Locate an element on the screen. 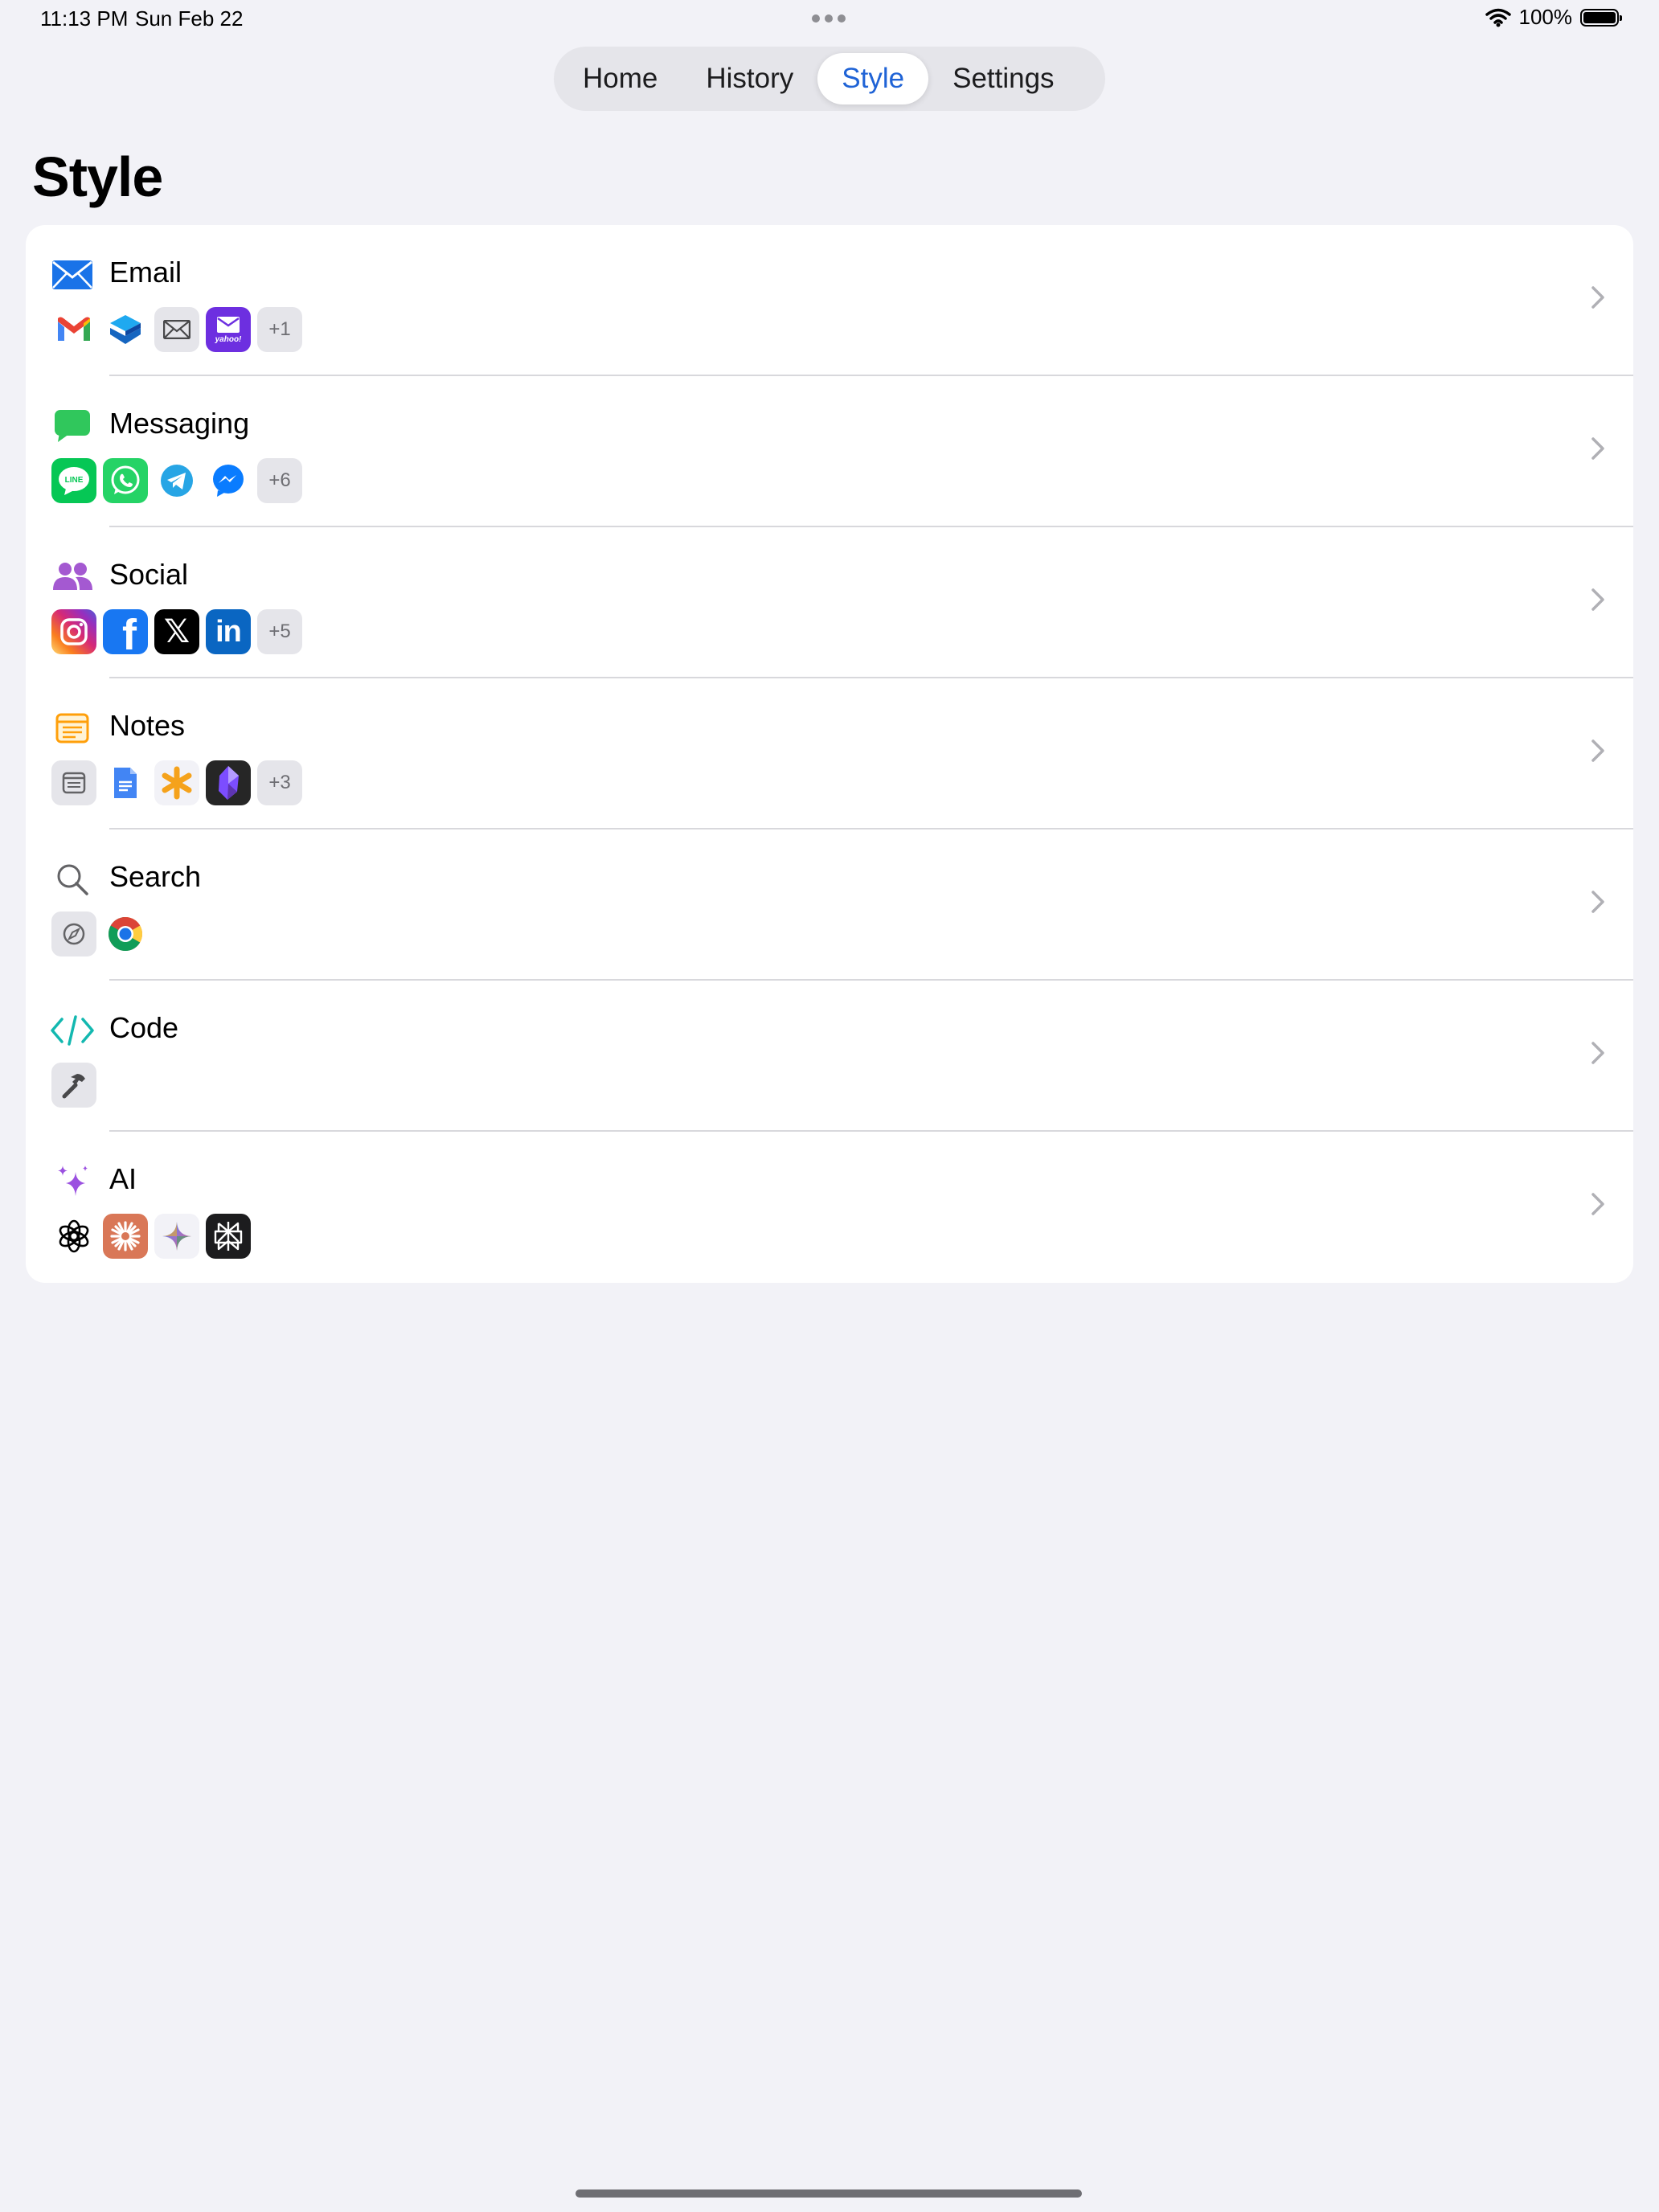 This screenshot has height=2212, width=1659. linkedin-logo-text: in is located at coordinates (228, 631).